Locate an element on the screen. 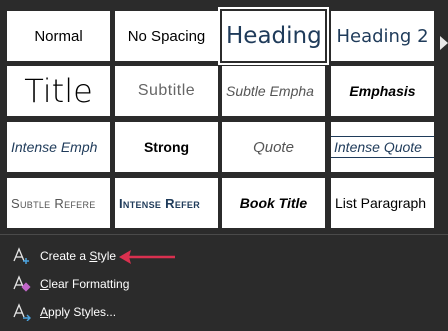  style-label: Emphasis is located at coordinates (382, 91).